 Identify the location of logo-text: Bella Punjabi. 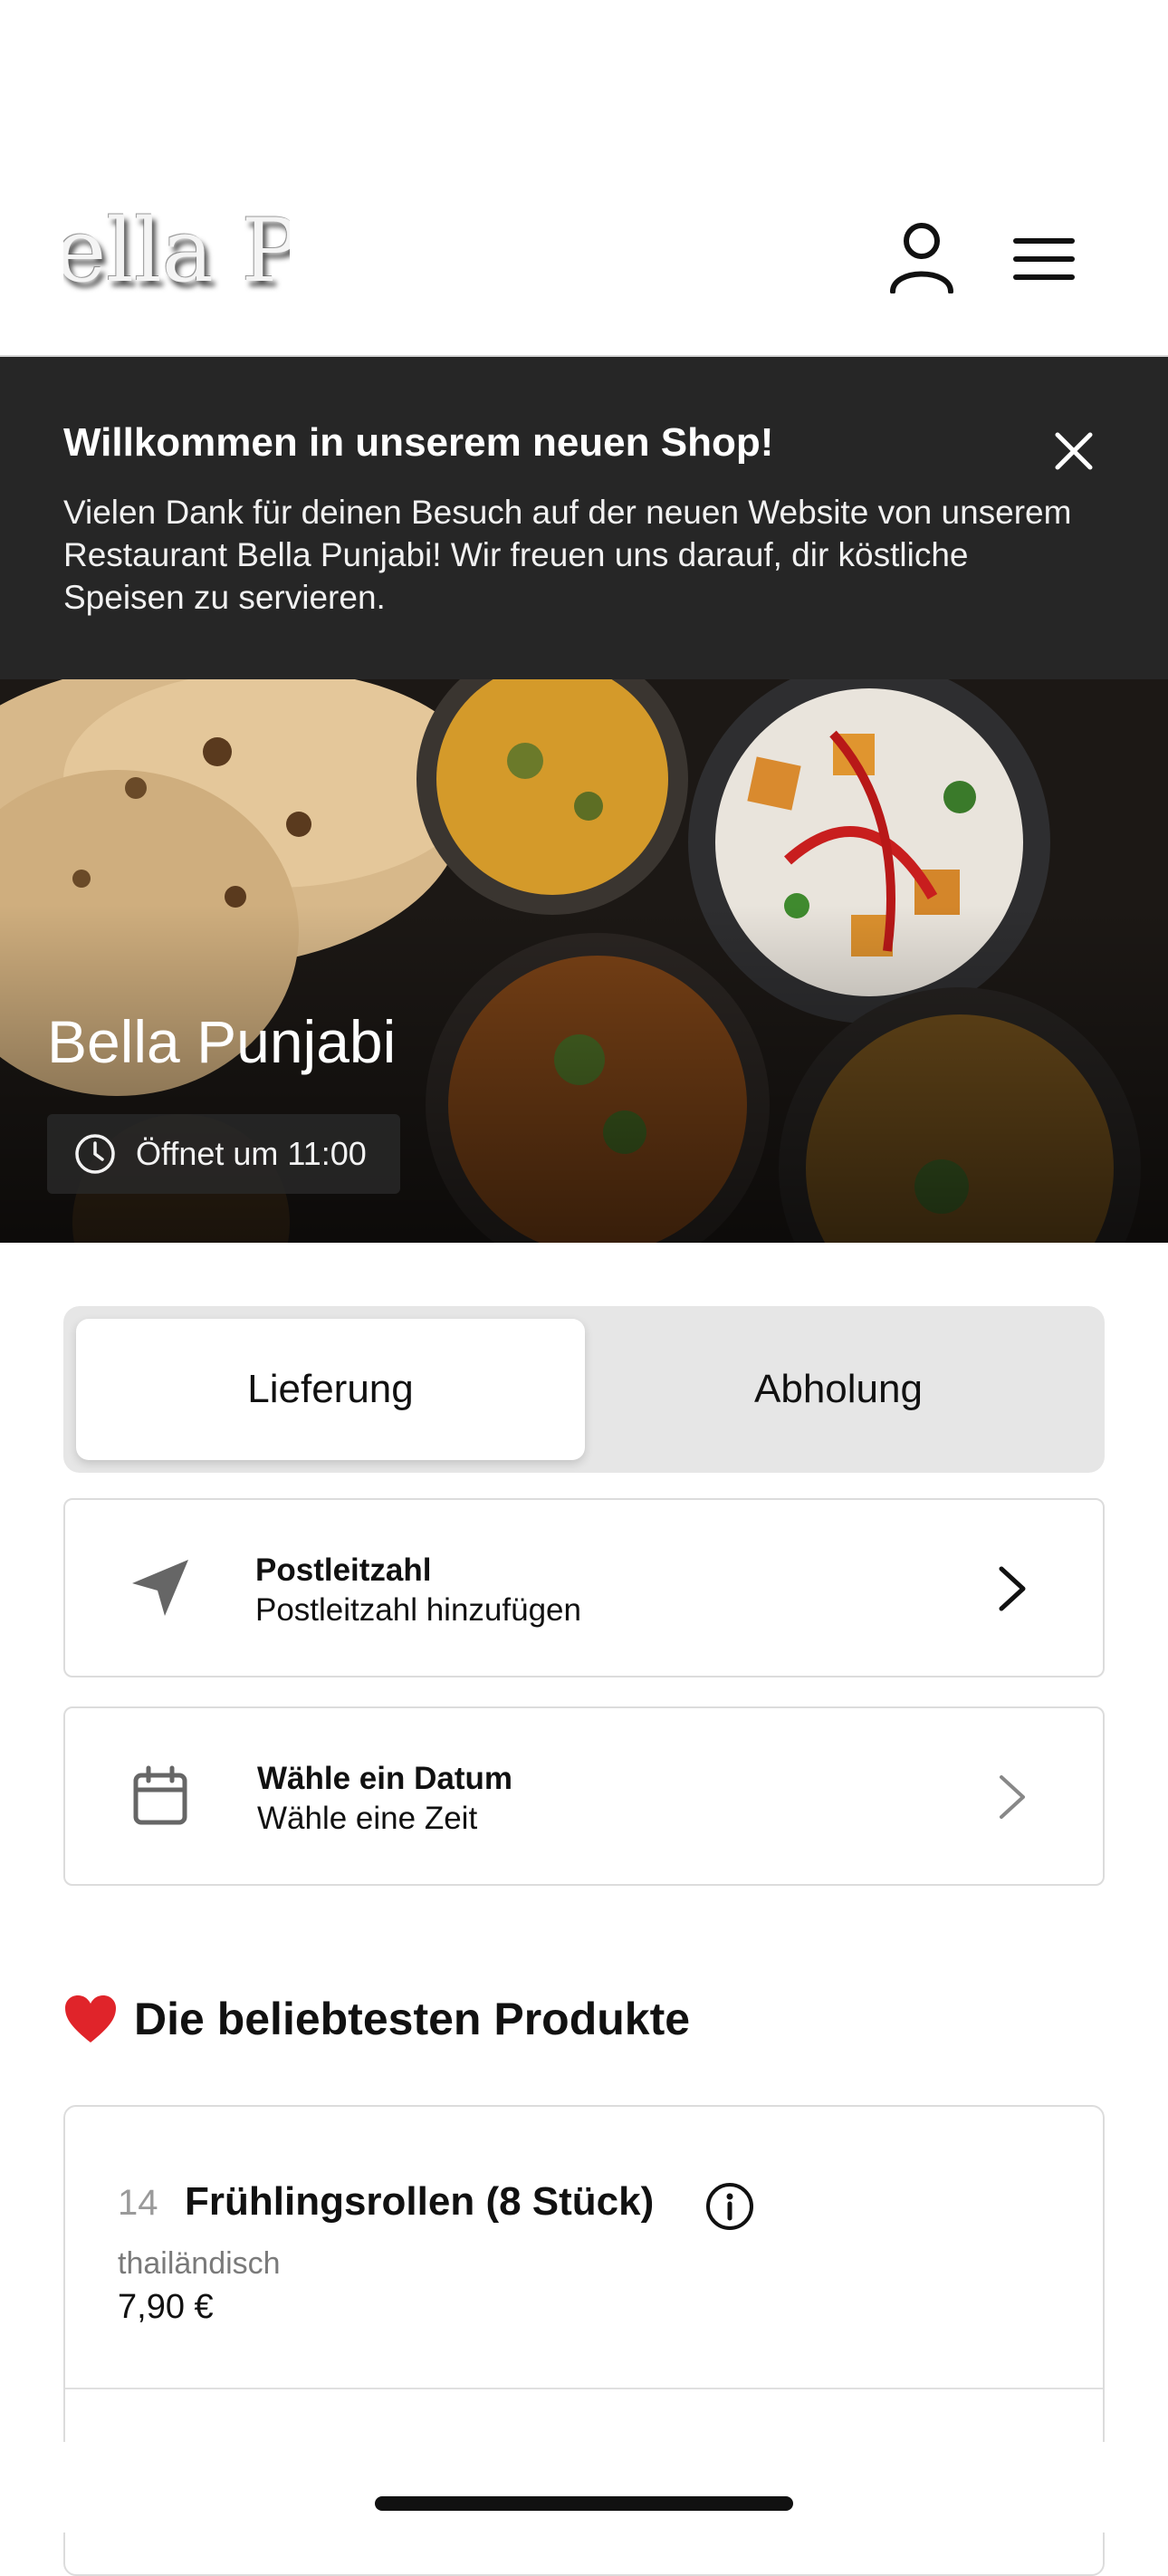
(176, 251).